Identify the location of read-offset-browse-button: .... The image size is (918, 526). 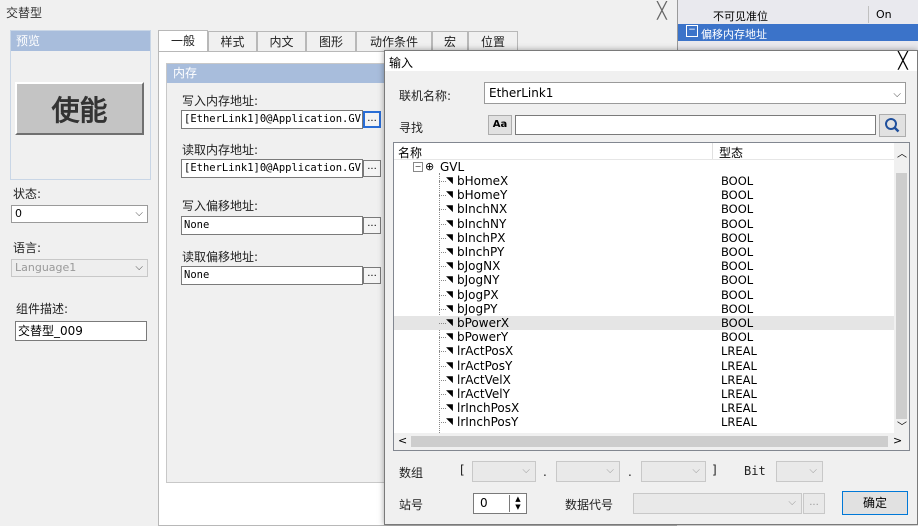
(372, 275).